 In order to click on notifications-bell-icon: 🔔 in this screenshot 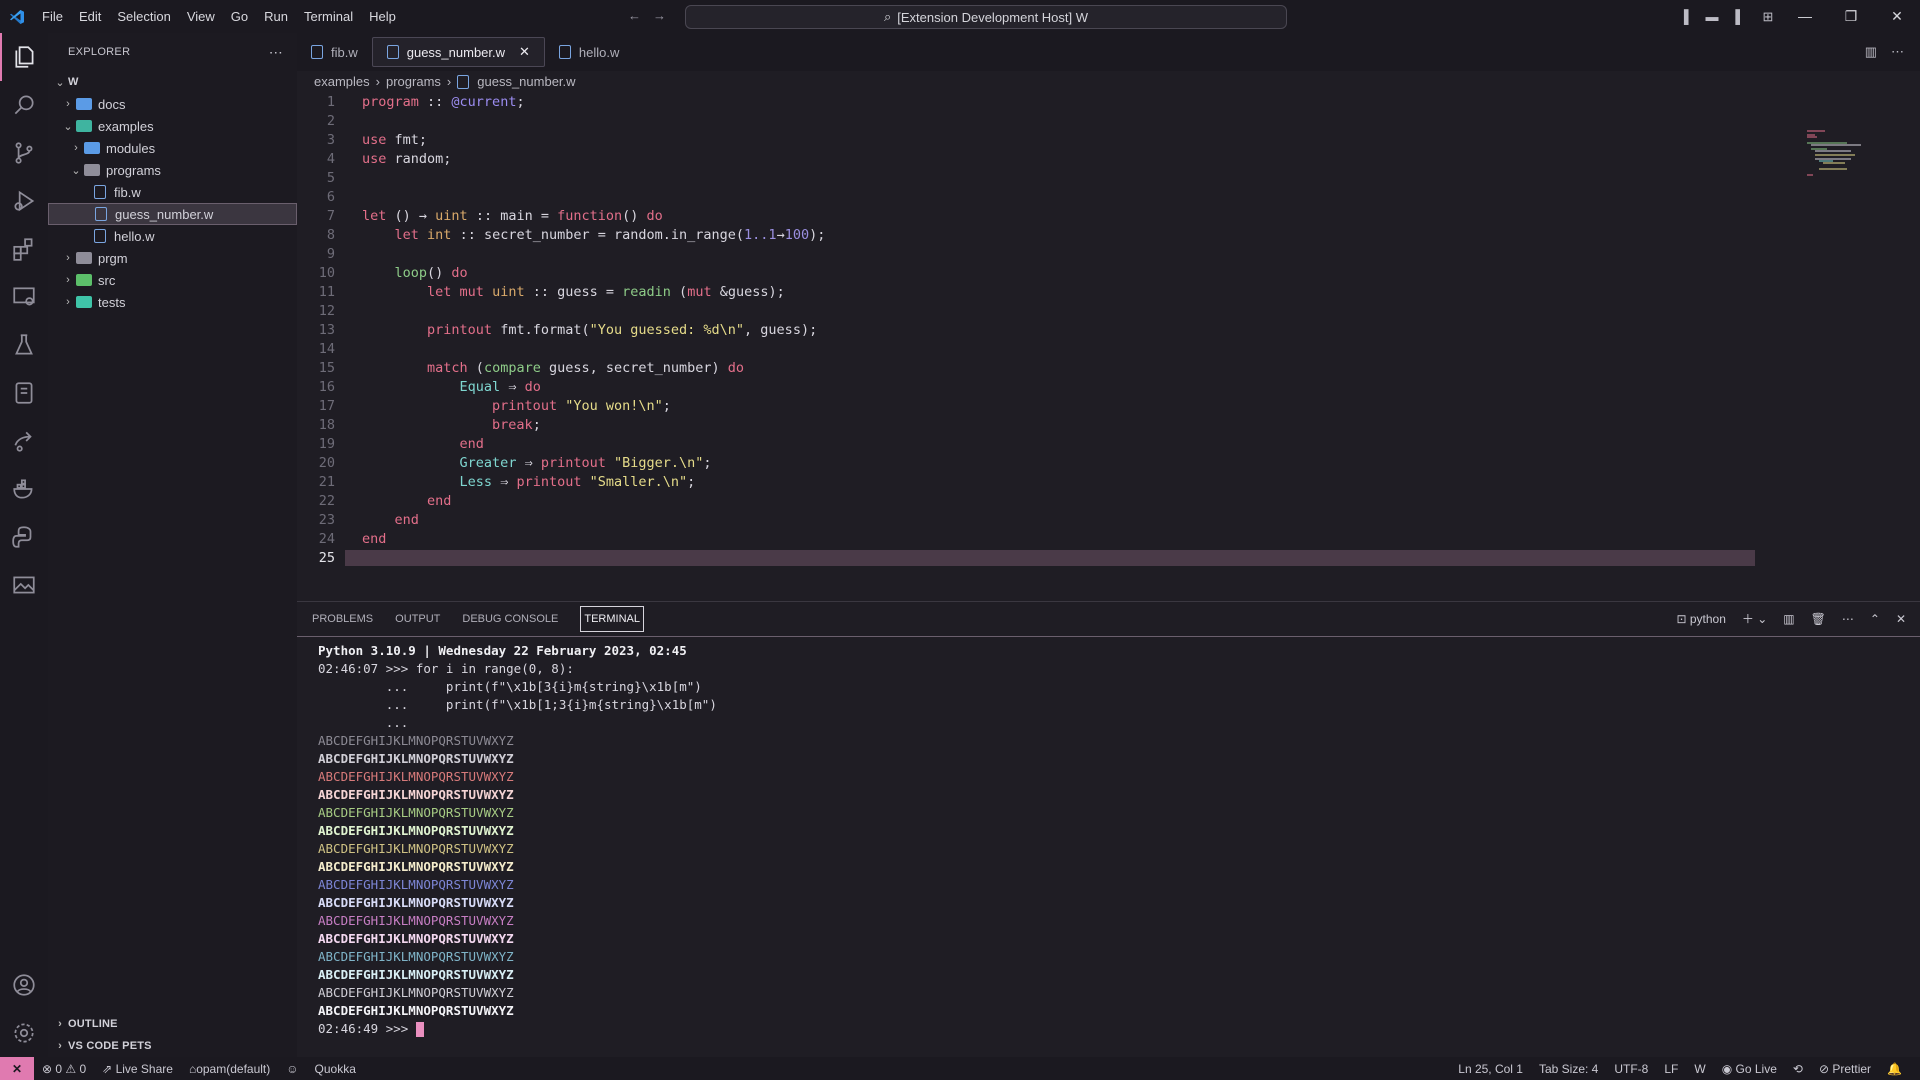, I will do `click(1894, 1069)`.